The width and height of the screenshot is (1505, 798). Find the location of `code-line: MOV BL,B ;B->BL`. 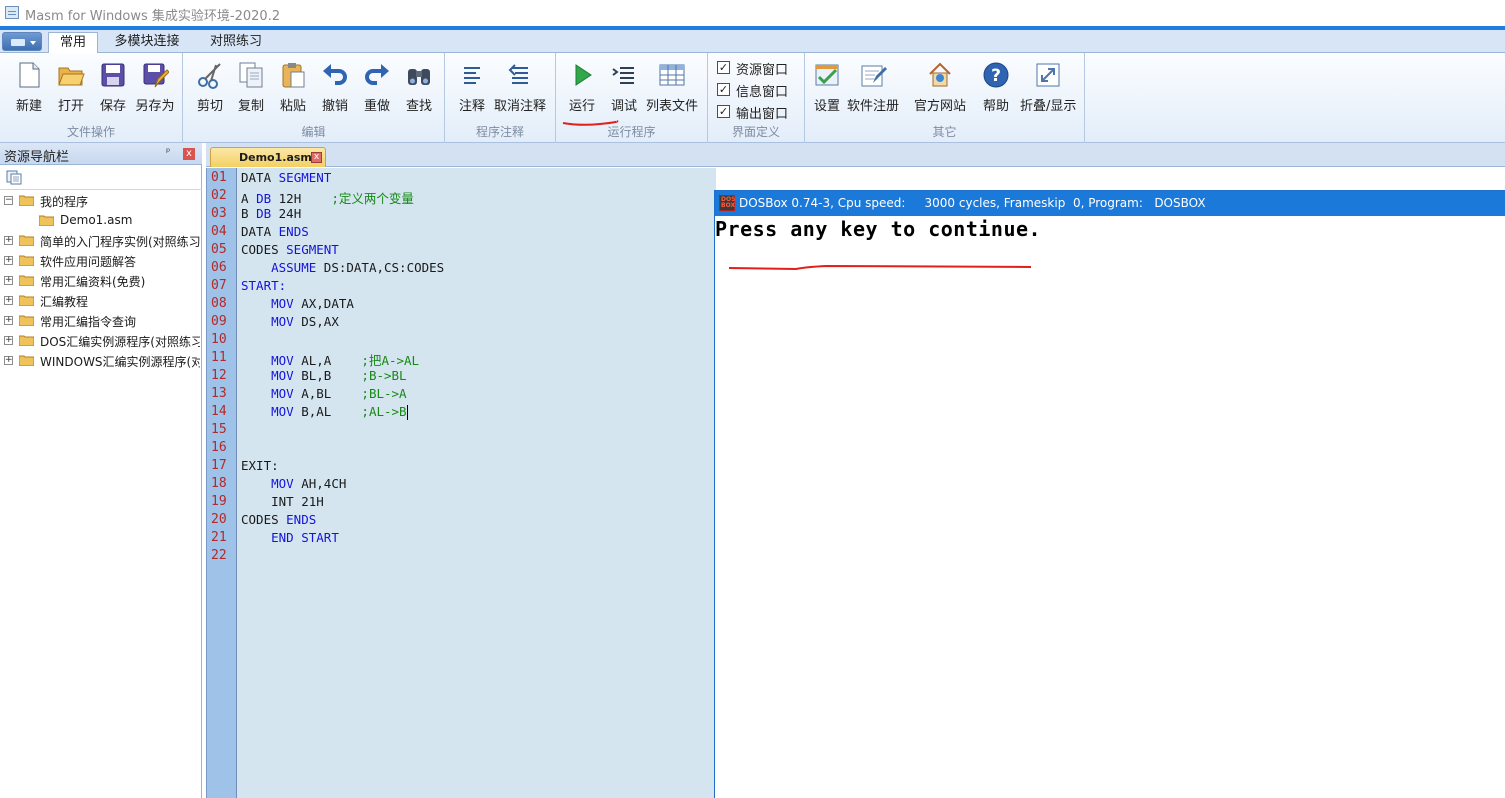

code-line: MOV BL,B ;B->BL is located at coordinates (323, 375).